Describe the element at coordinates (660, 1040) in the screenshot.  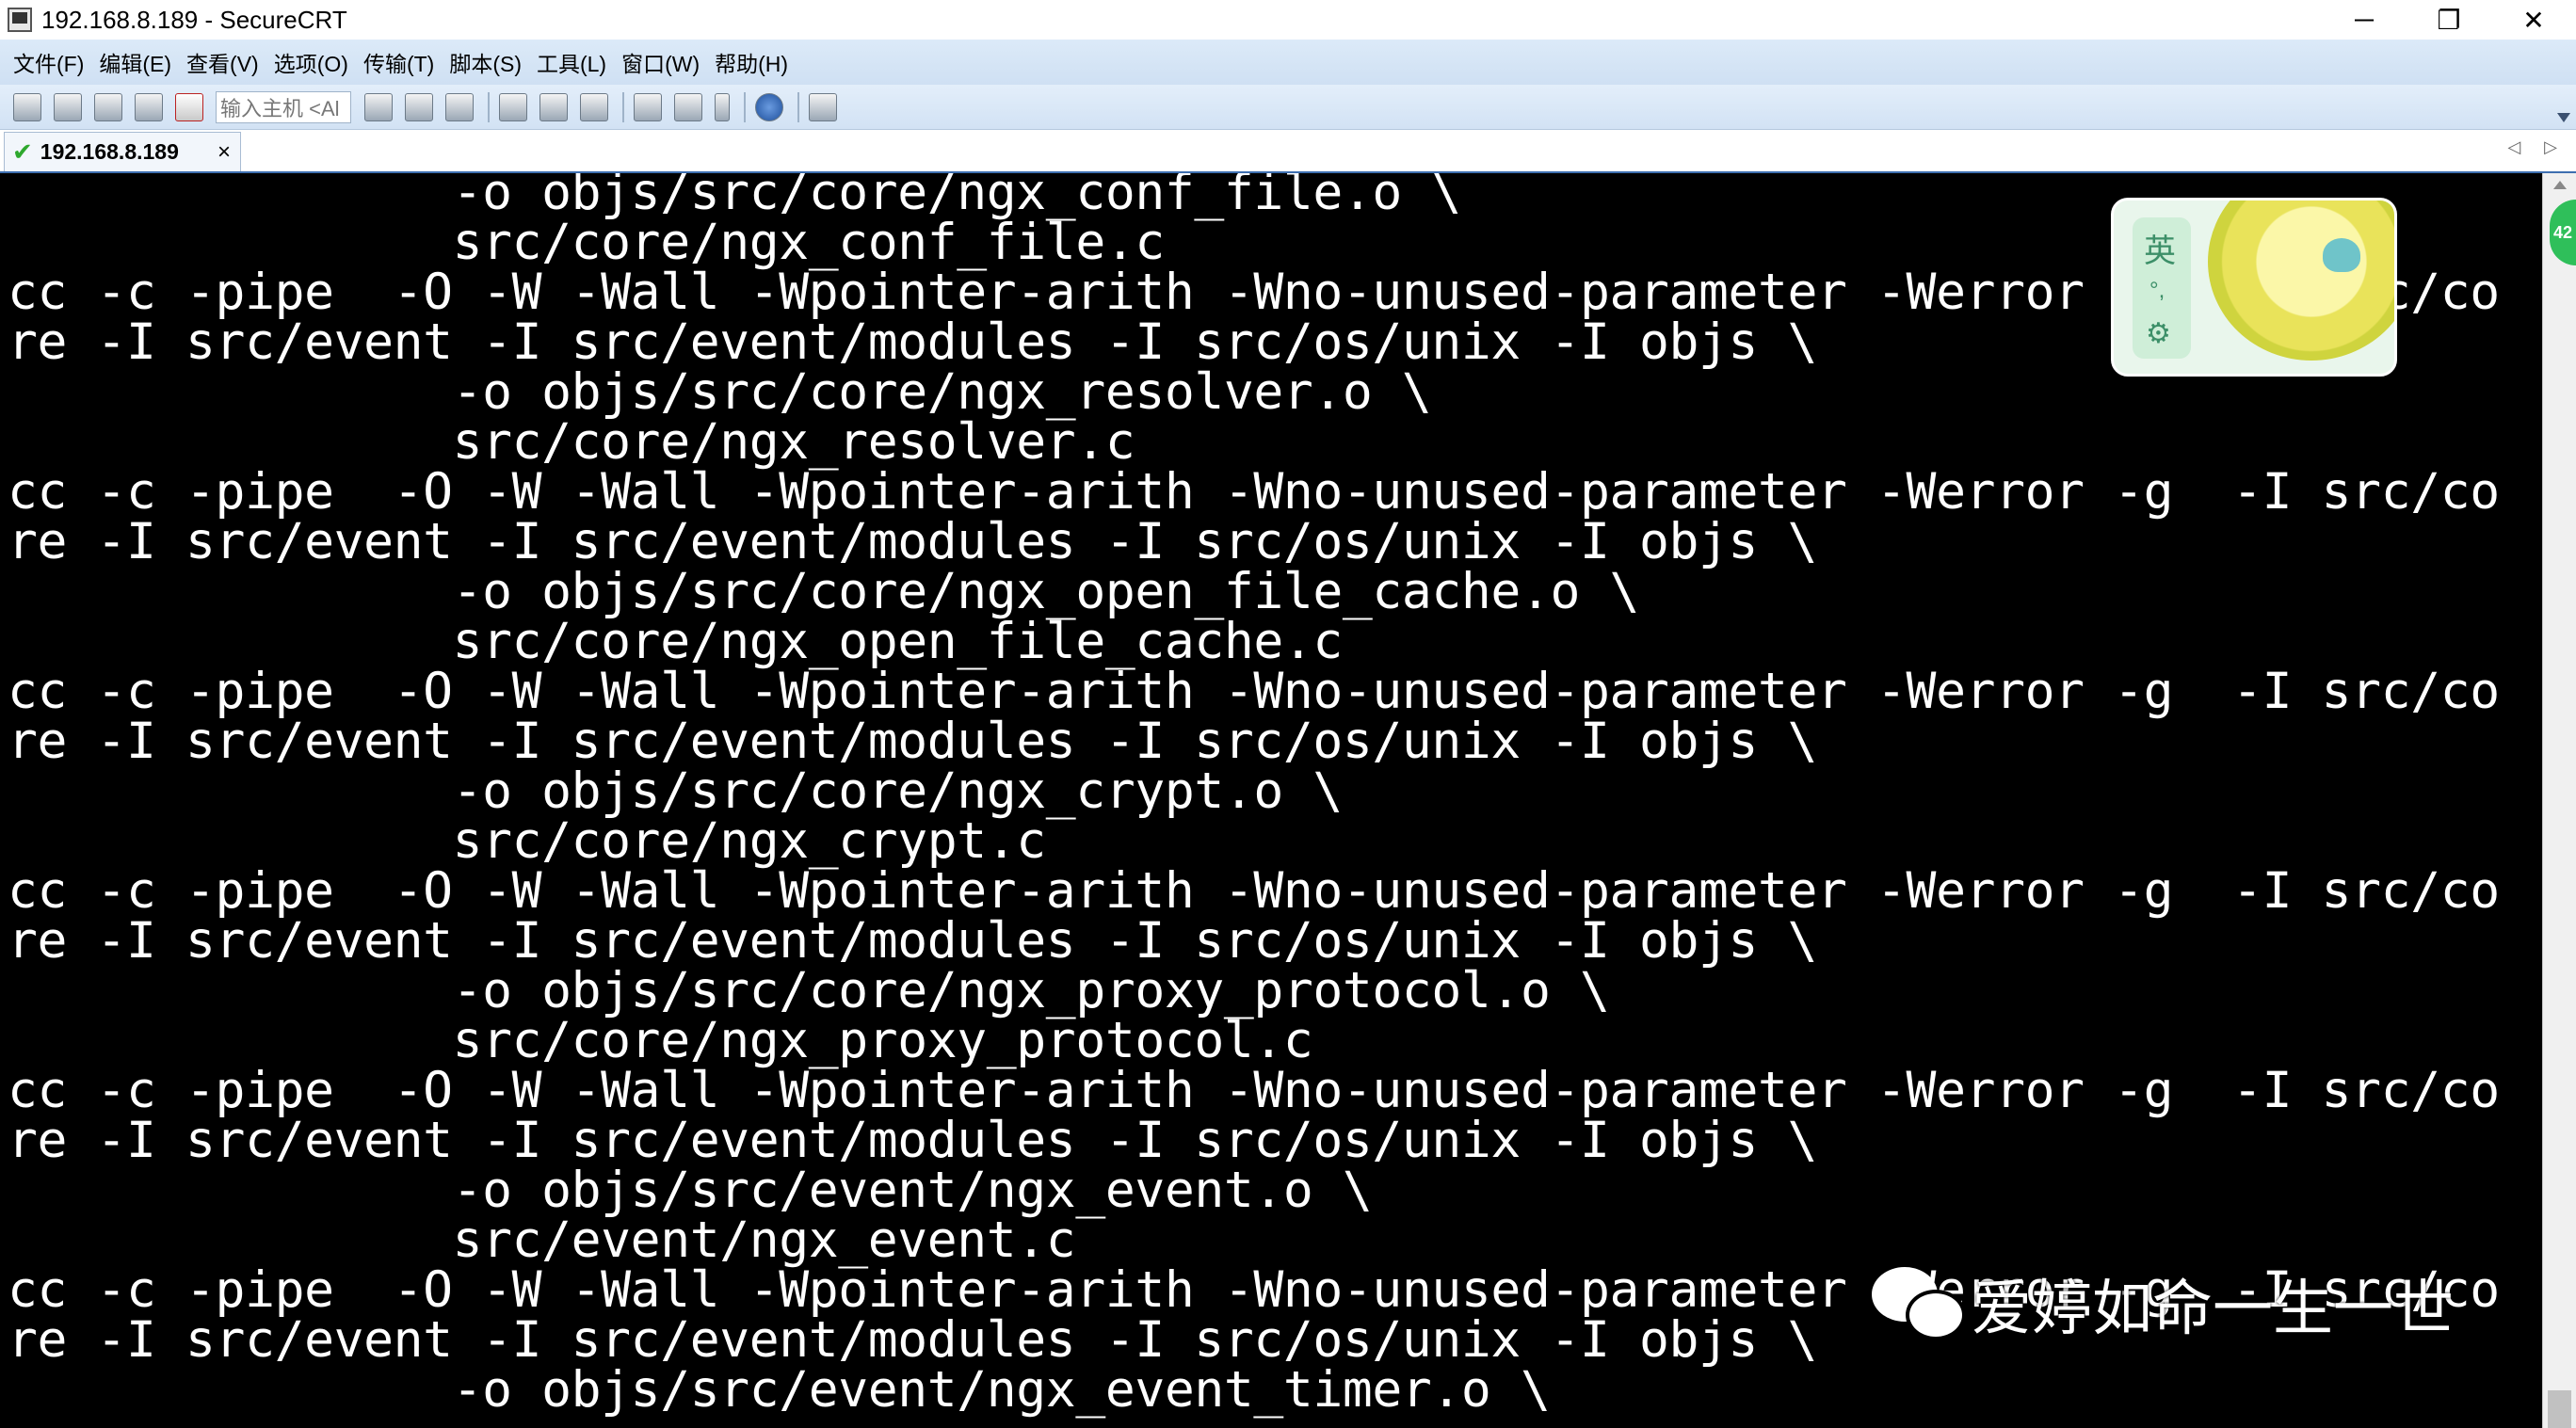
I see `terminal-line: src/core/ngx_proxy_protocol.c` at that location.